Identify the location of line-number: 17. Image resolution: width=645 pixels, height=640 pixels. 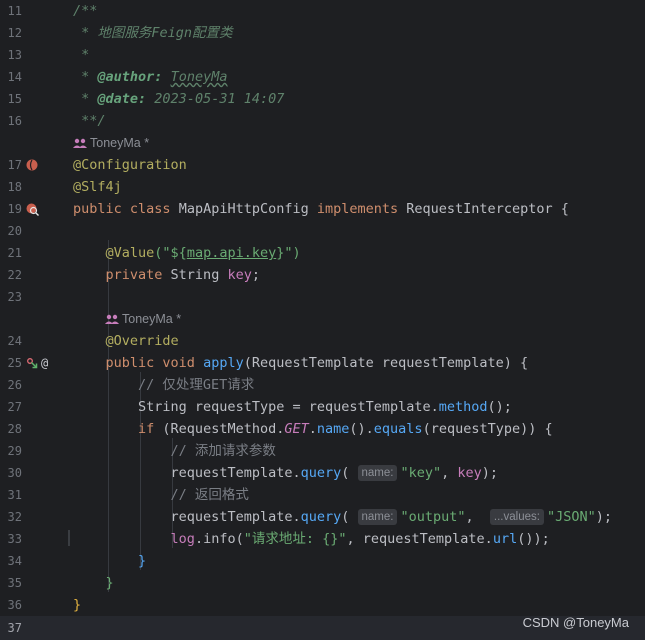
(14, 165).